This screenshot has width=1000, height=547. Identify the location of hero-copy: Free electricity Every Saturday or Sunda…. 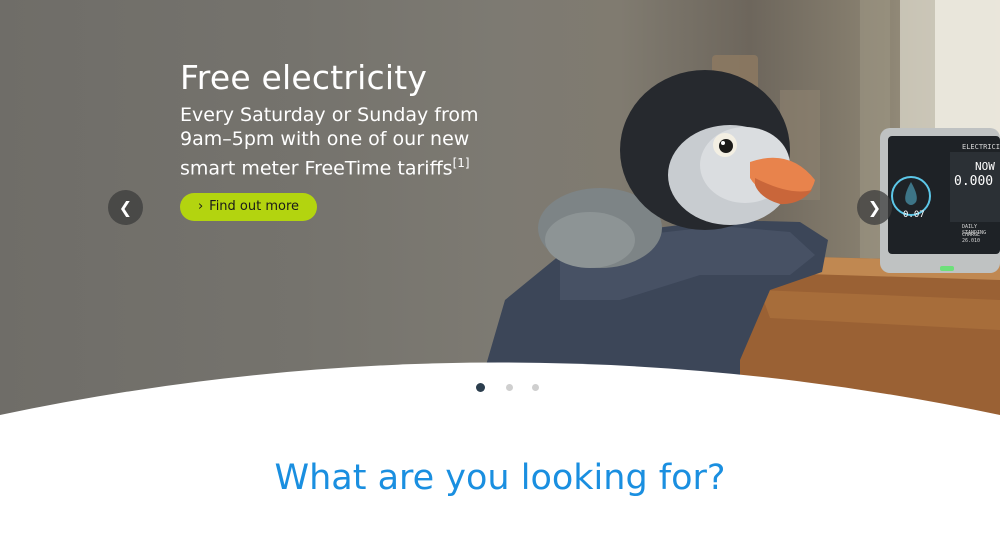
(340, 119).